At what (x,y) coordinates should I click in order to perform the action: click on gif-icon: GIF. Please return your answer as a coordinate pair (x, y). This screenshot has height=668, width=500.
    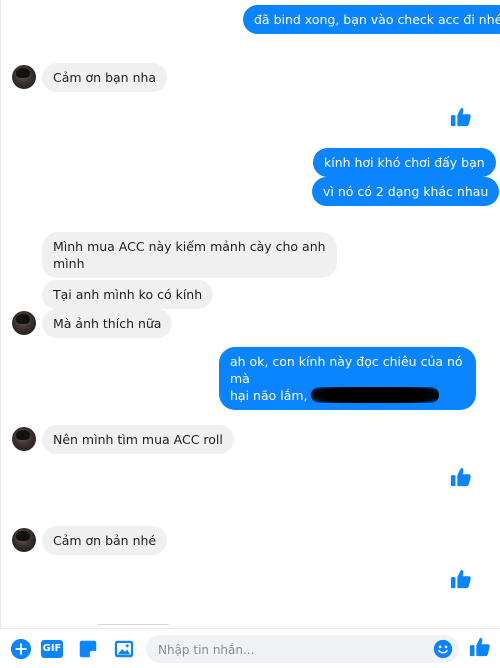
    Looking at the image, I should click on (52, 649).